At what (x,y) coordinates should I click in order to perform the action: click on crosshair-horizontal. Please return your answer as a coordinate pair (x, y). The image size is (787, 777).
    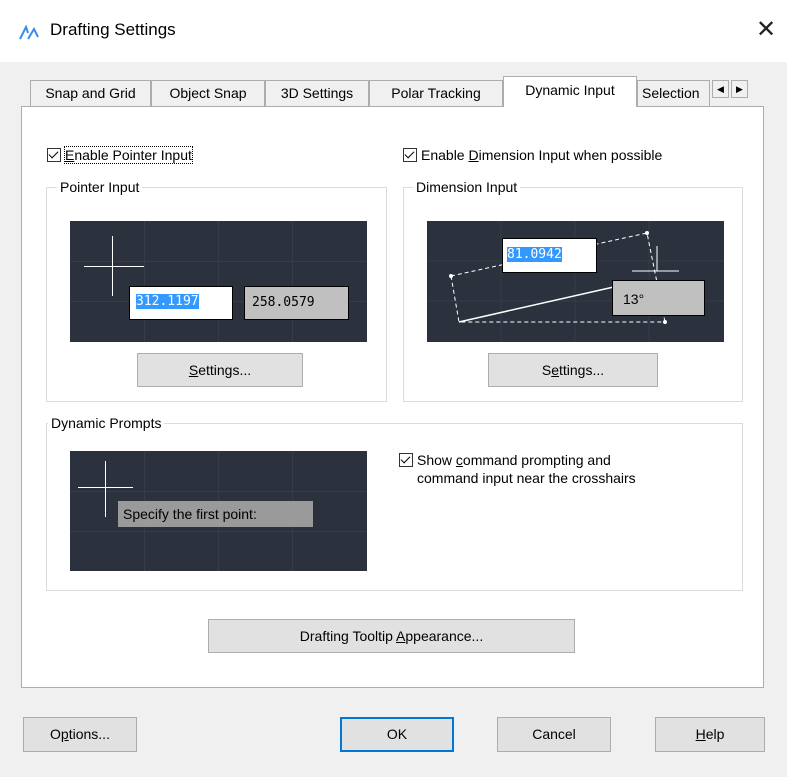
    Looking at the image, I should click on (114, 266).